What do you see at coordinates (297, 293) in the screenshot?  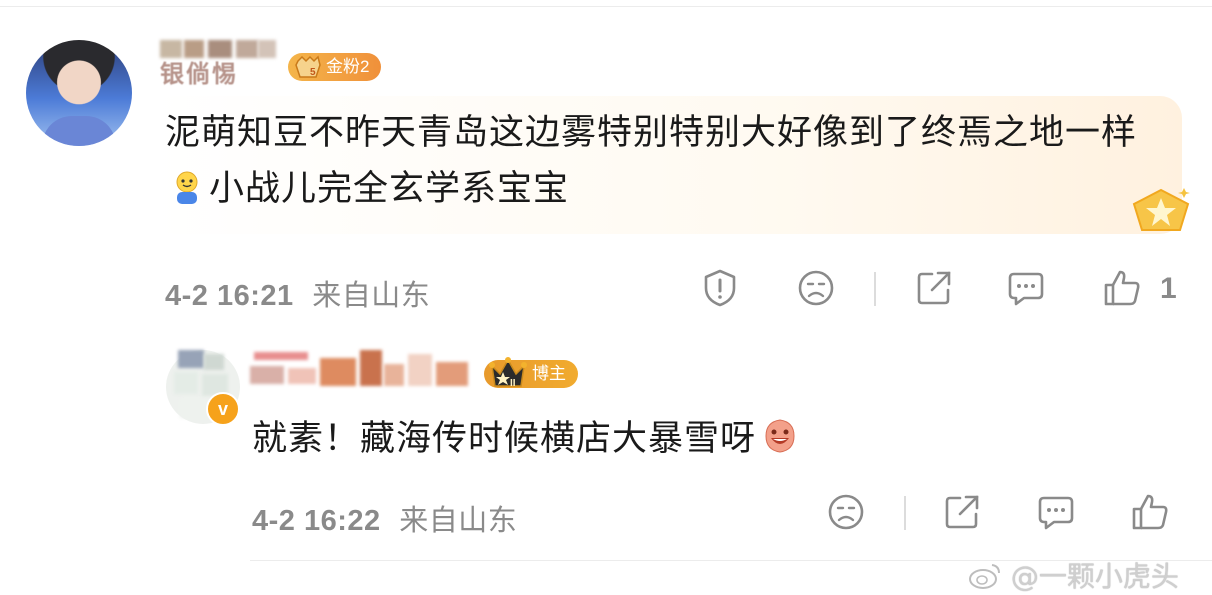 I see `comment-meta: 4-2 16:21 来自山东` at bounding box center [297, 293].